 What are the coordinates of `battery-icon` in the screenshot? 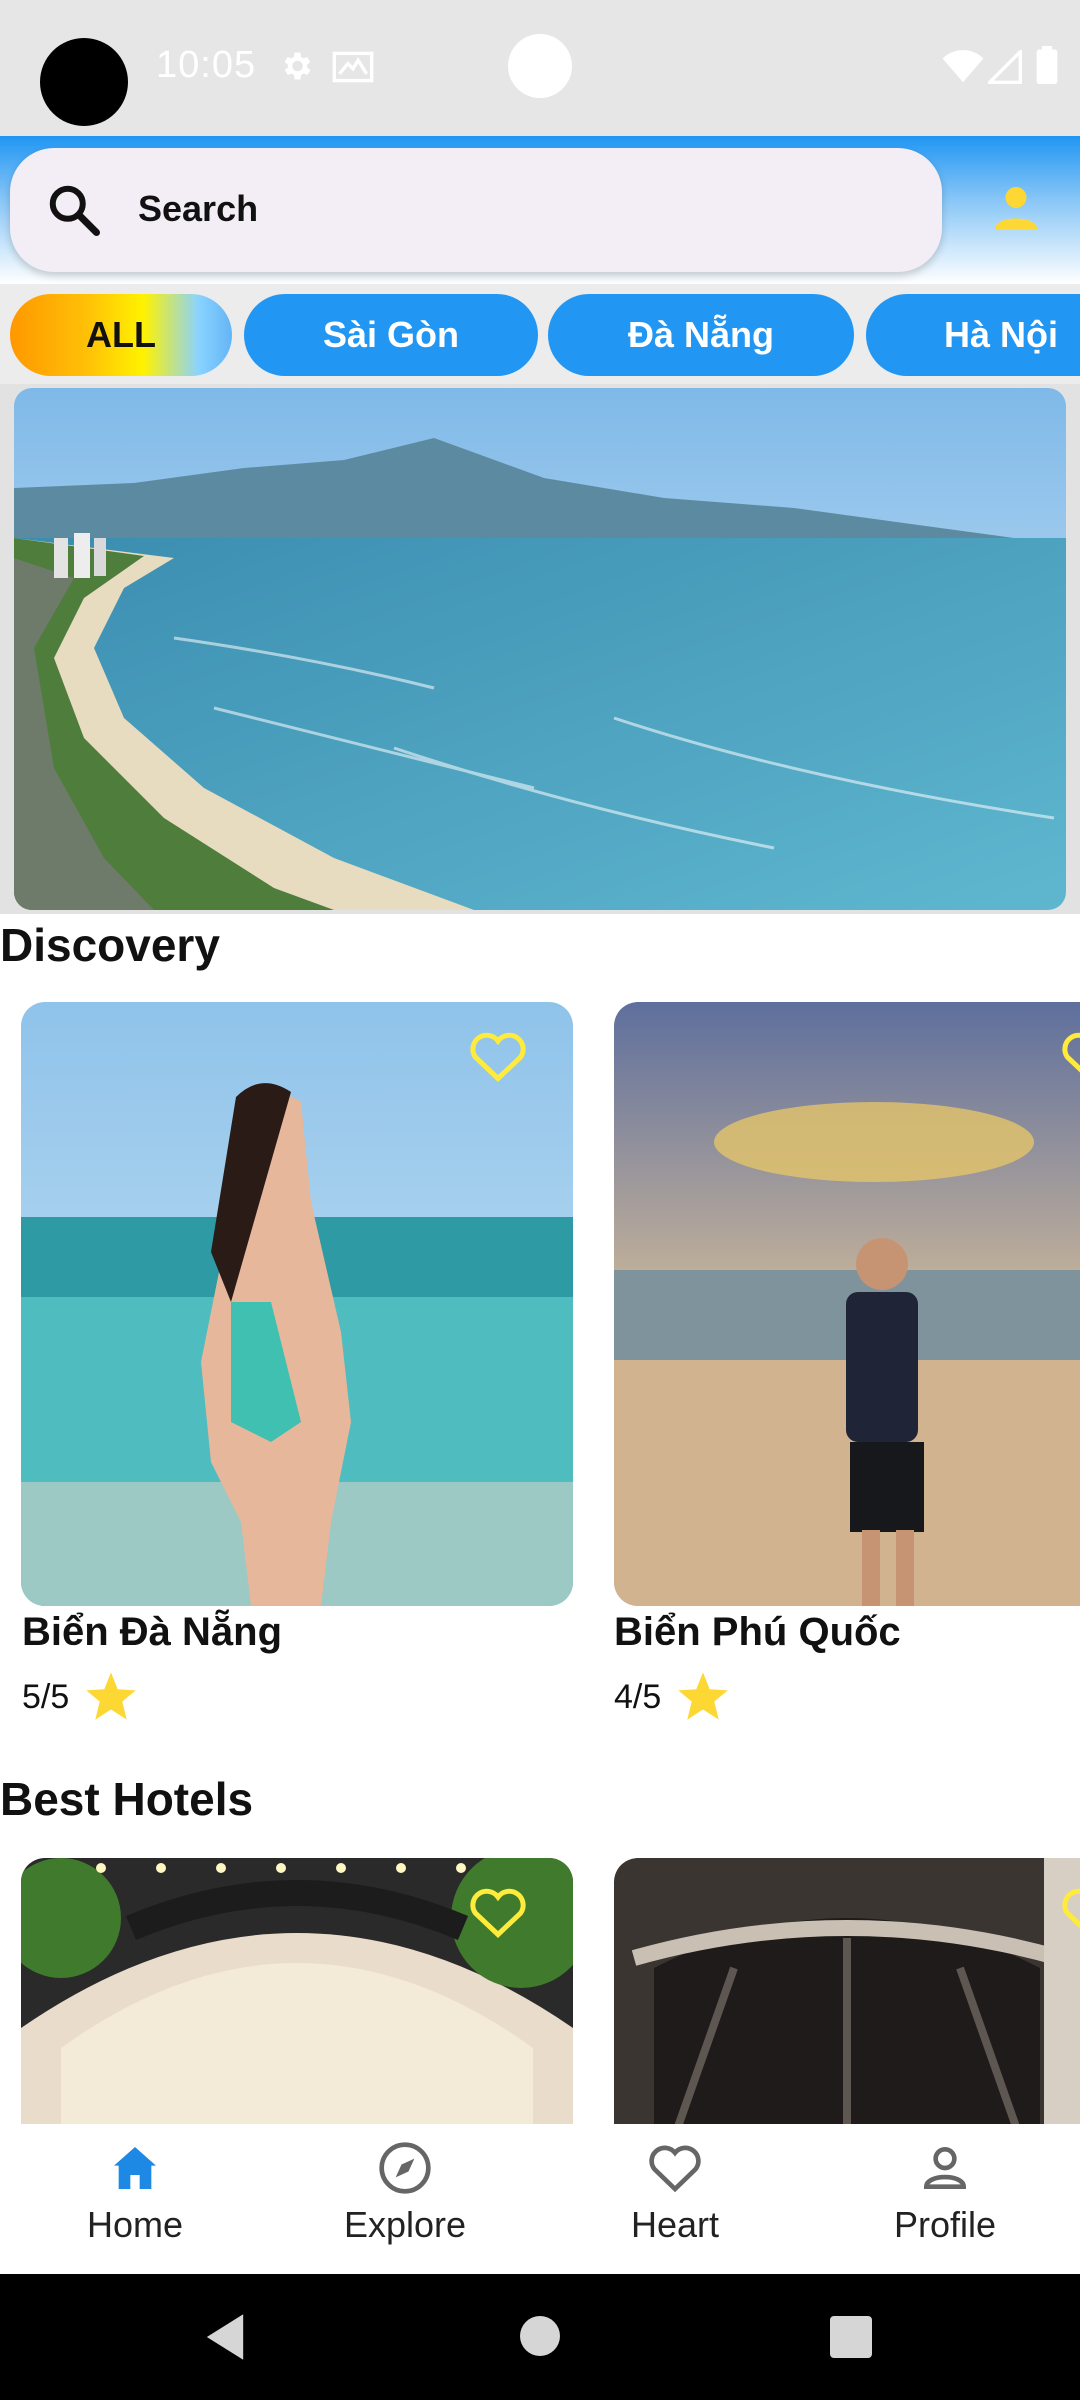 It's located at (1047, 65).